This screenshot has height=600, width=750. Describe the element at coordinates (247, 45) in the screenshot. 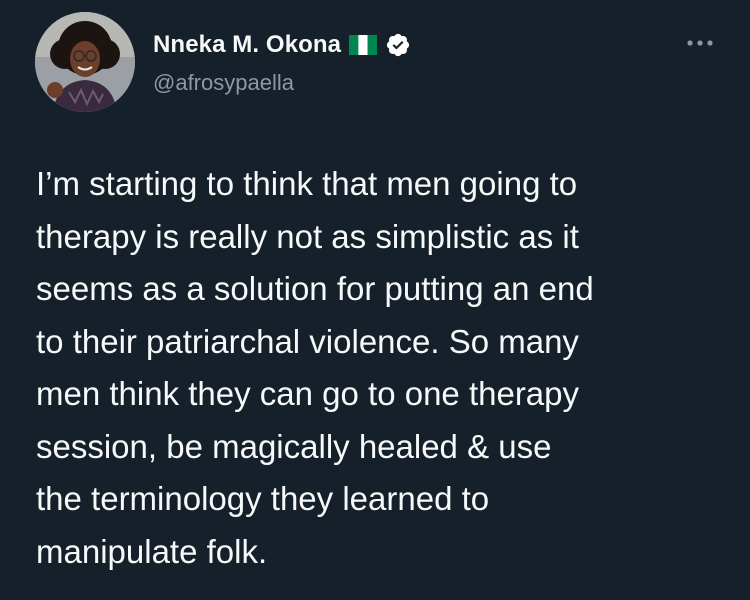

I see `author-display-name: Nneka M. Okona` at that location.